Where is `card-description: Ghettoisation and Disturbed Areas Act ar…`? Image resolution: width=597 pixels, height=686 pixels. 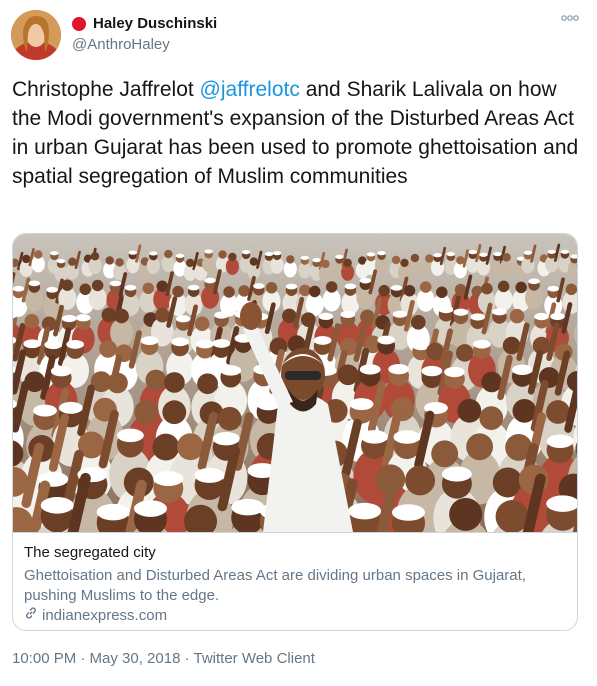 card-description: Ghettoisation and Disturbed Areas Act ar… is located at coordinates (275, 585).